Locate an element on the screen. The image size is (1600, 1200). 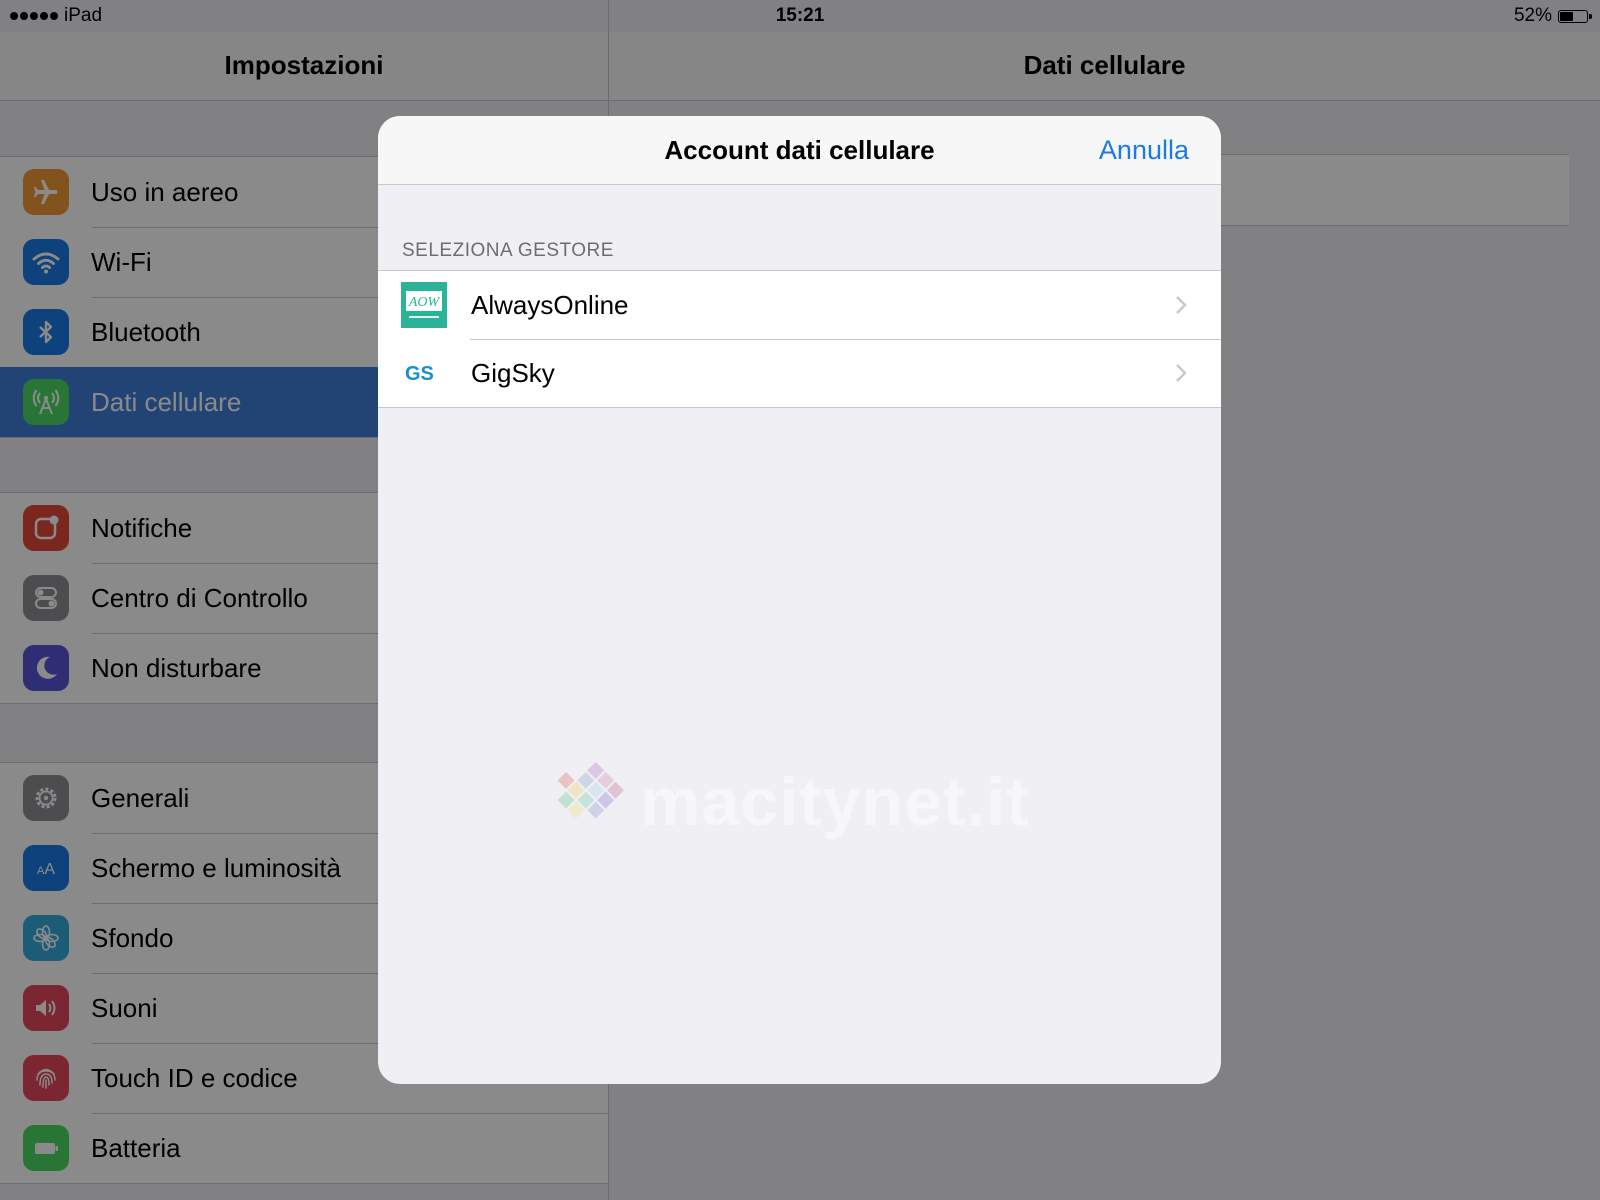
battery-percent: 52% is located at coordinates (1532, 15).